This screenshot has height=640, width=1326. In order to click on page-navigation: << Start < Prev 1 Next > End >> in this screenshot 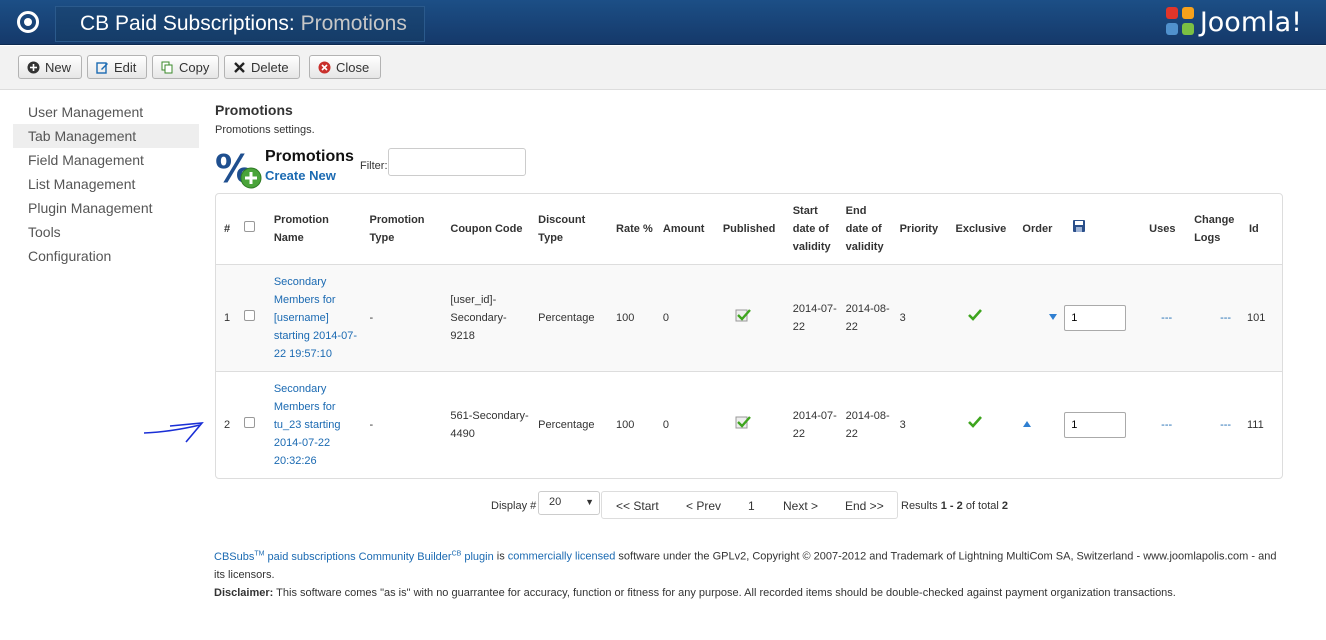, I will do `click(749, 505)`.